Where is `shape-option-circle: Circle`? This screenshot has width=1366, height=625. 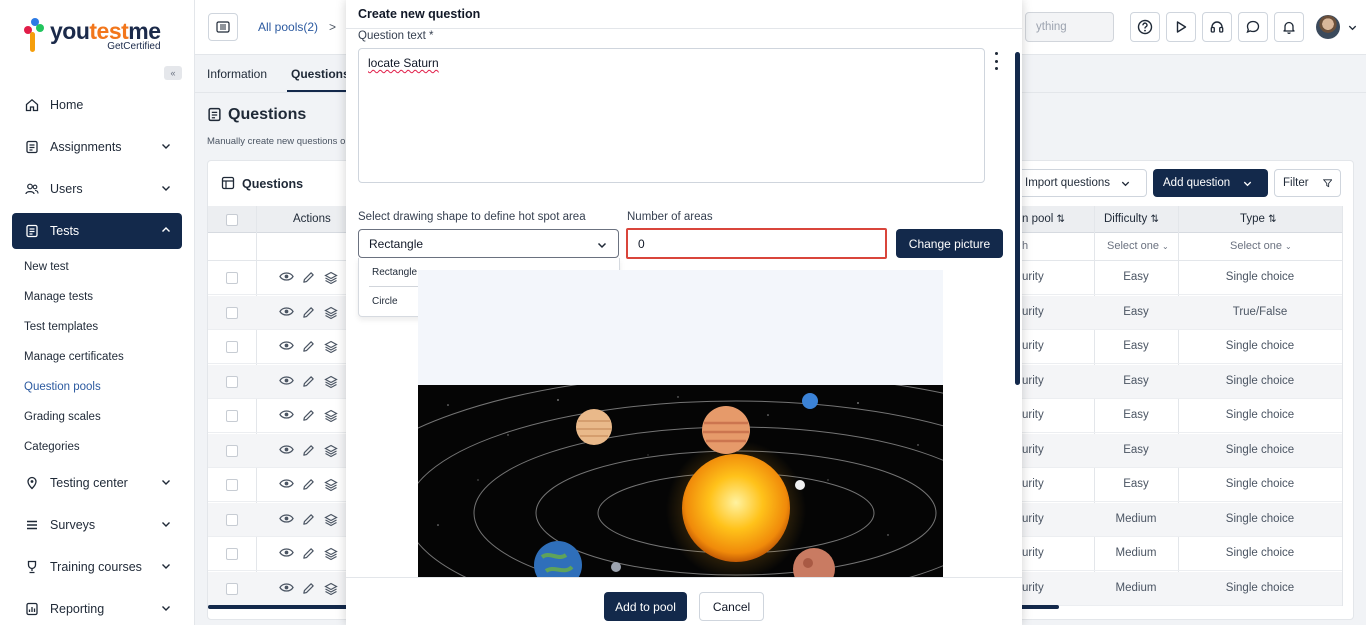 shape-option-circle: Circle is located at coordinates (385, 301).